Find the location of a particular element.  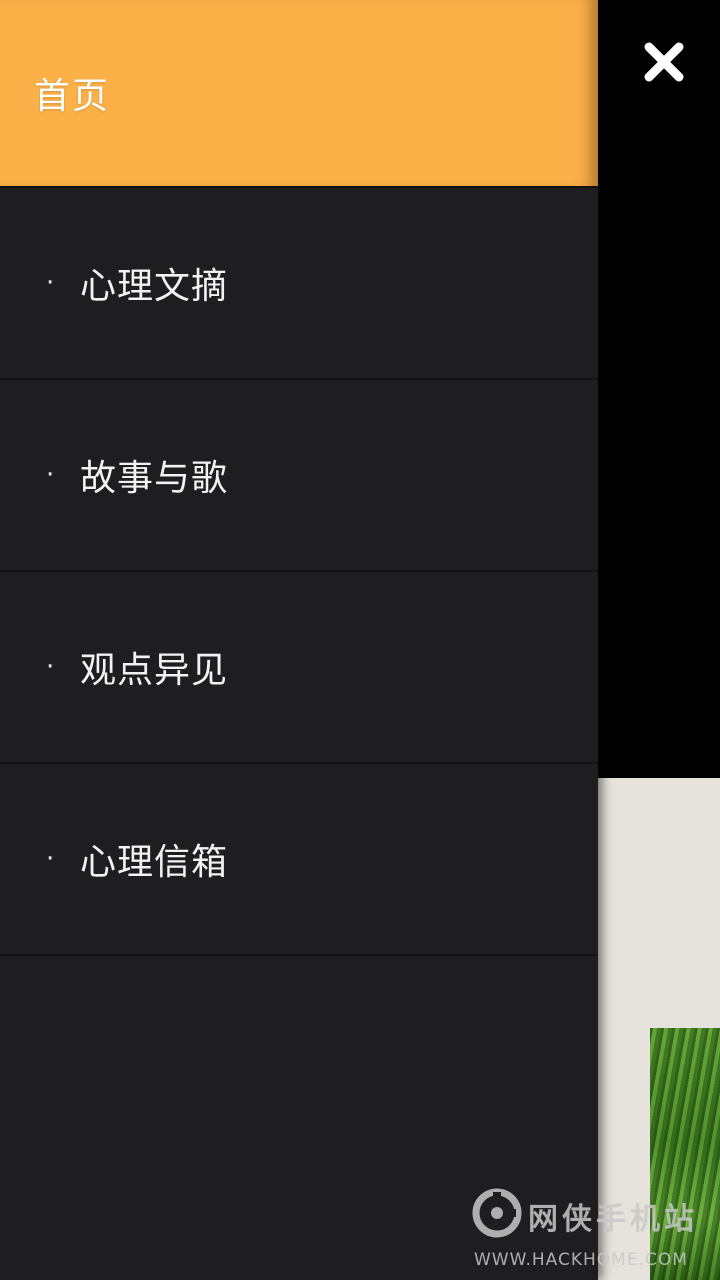

article-thumbnail is located at coordinates (685, 1154).